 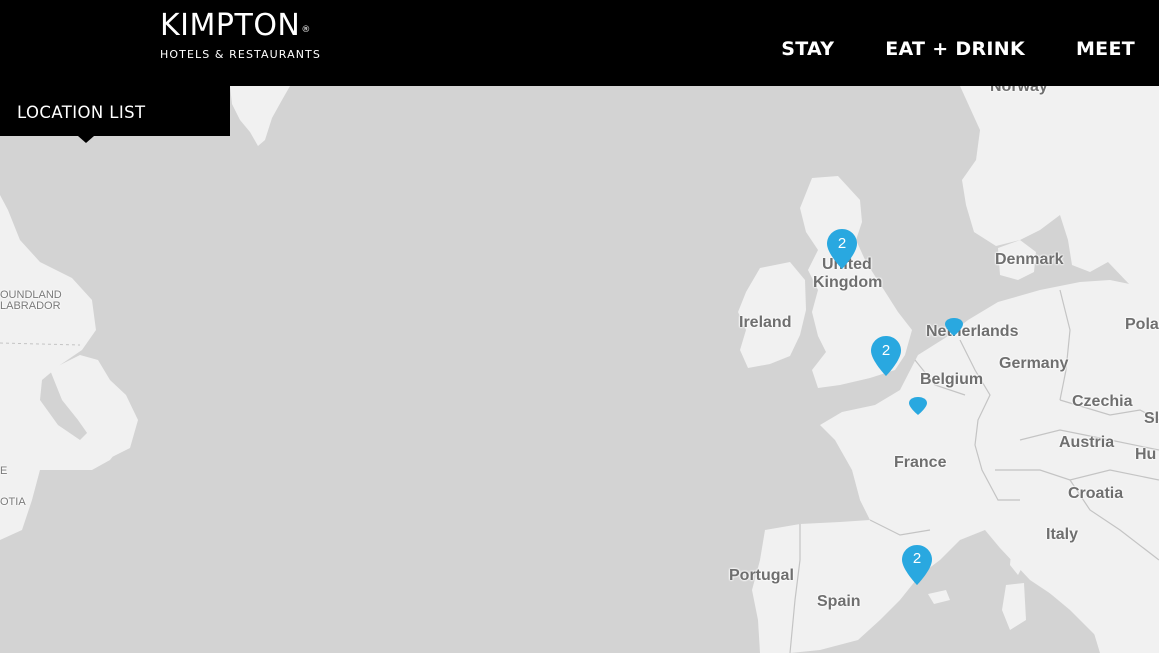 I want to click on label-newfoundland-2: LABRADOR, so click(x=30, y=306).